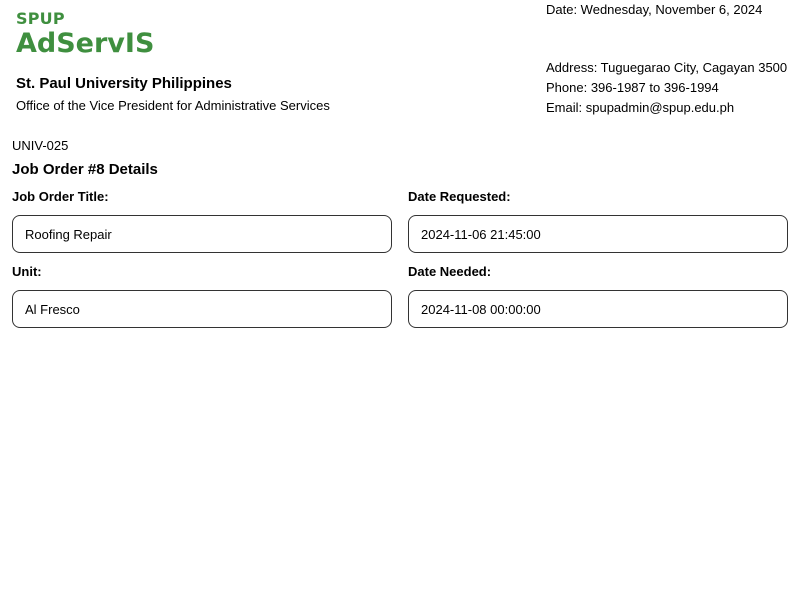 The width and height of the screenshot is (800, 600). Describe the element at coordinates (450, 271) in the screenshot. I see `date-needed-label: Date Needed:` at that location.